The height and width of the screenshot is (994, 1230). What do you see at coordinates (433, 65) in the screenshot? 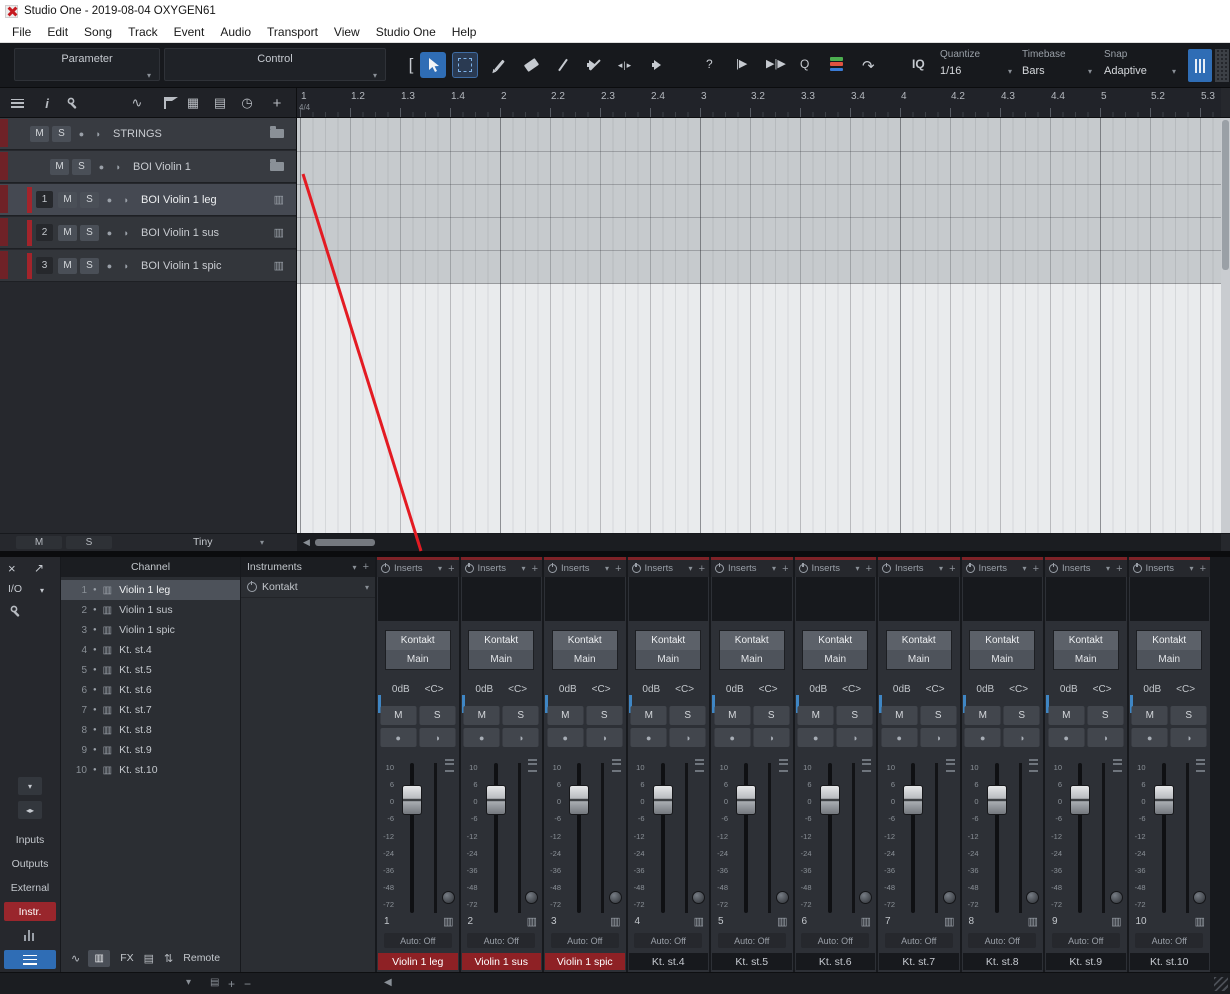
I see `arrow-tool-button` at bounding box center [433, 65].